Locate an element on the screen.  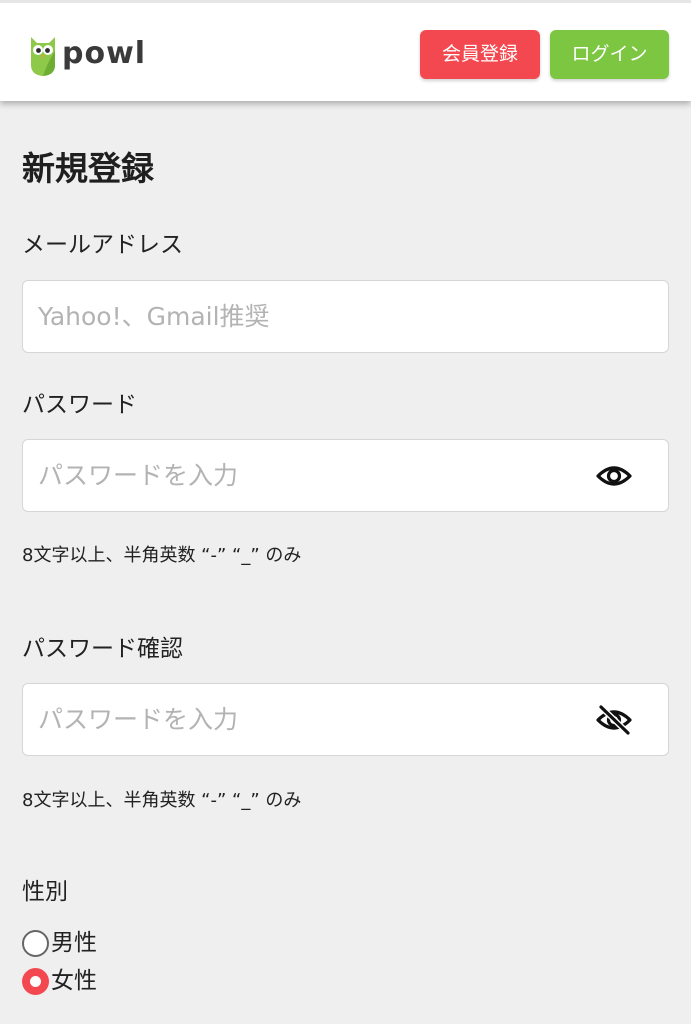
page-title: 新規登録 is located at coordinates (88, 168).